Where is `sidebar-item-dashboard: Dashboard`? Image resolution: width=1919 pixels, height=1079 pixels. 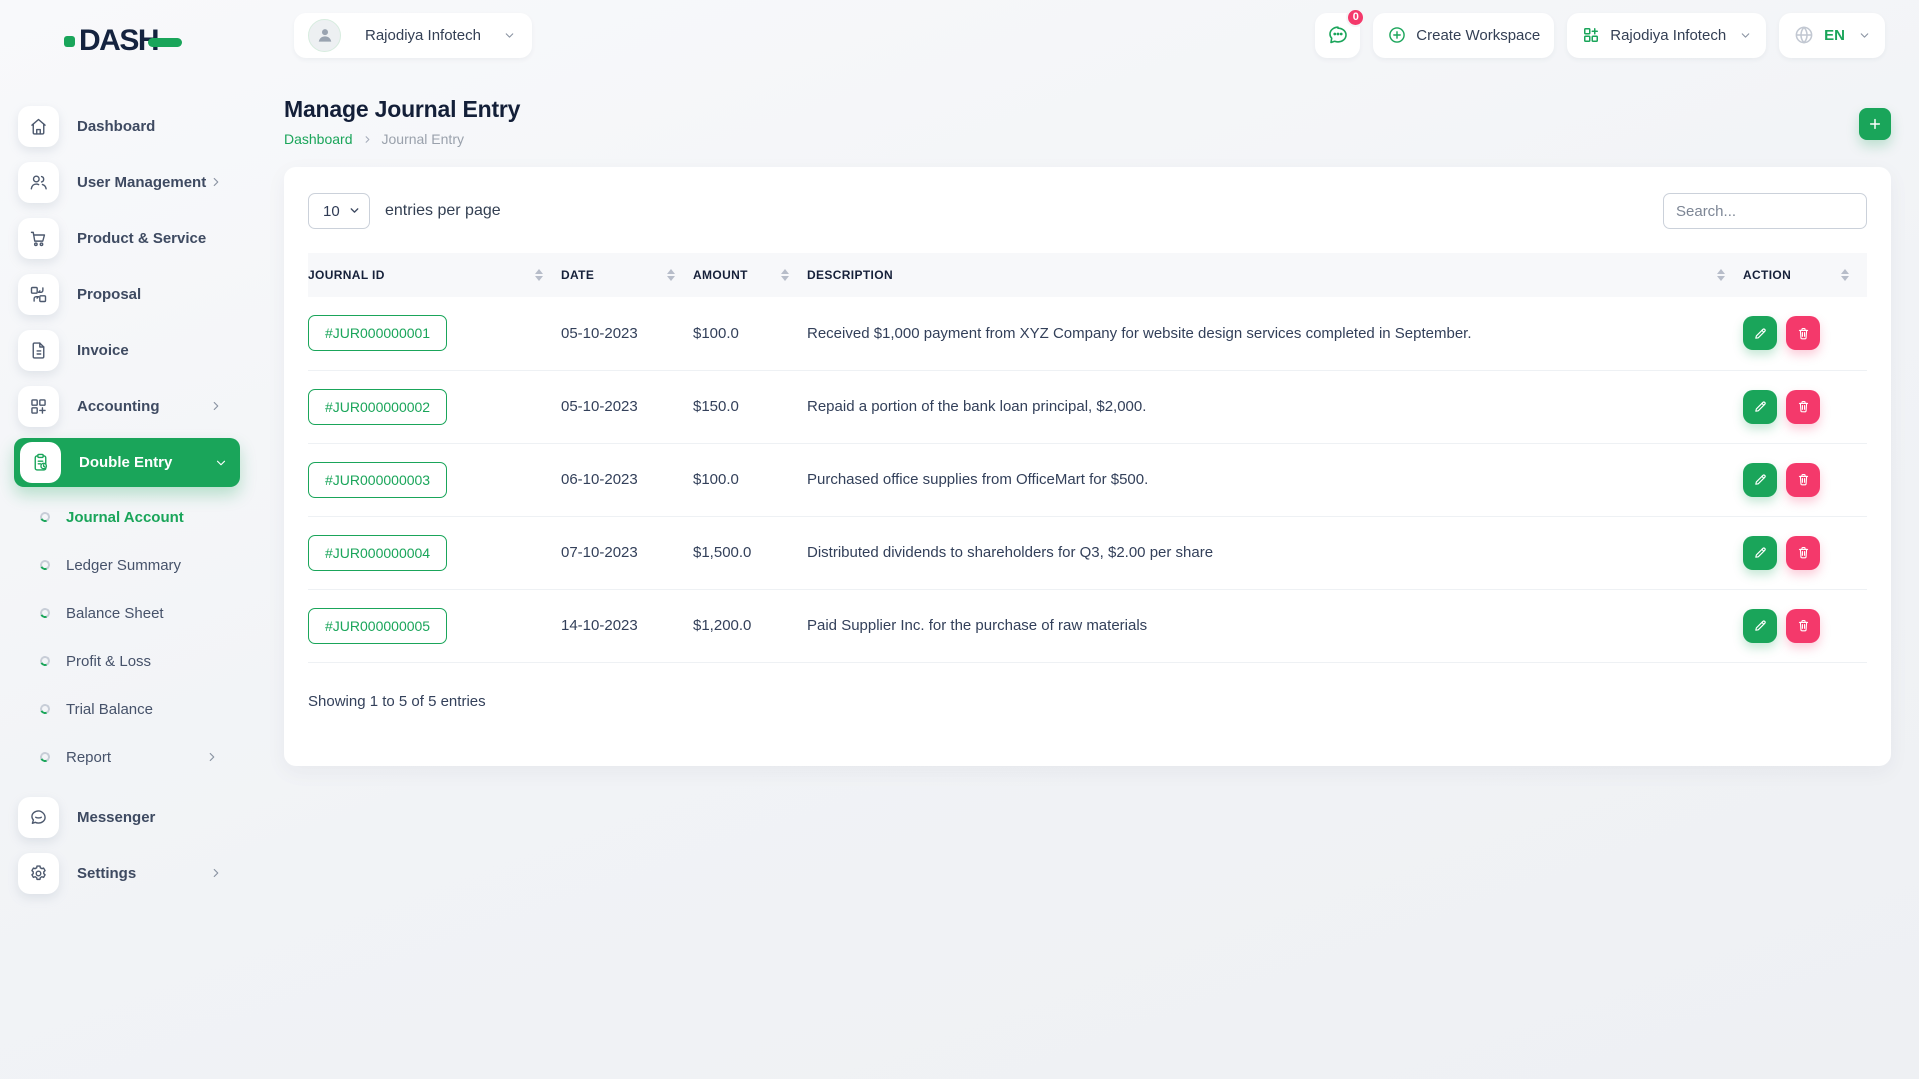
sidebar-item-dashboard: Dashboard is located at coordinates (122, 126).